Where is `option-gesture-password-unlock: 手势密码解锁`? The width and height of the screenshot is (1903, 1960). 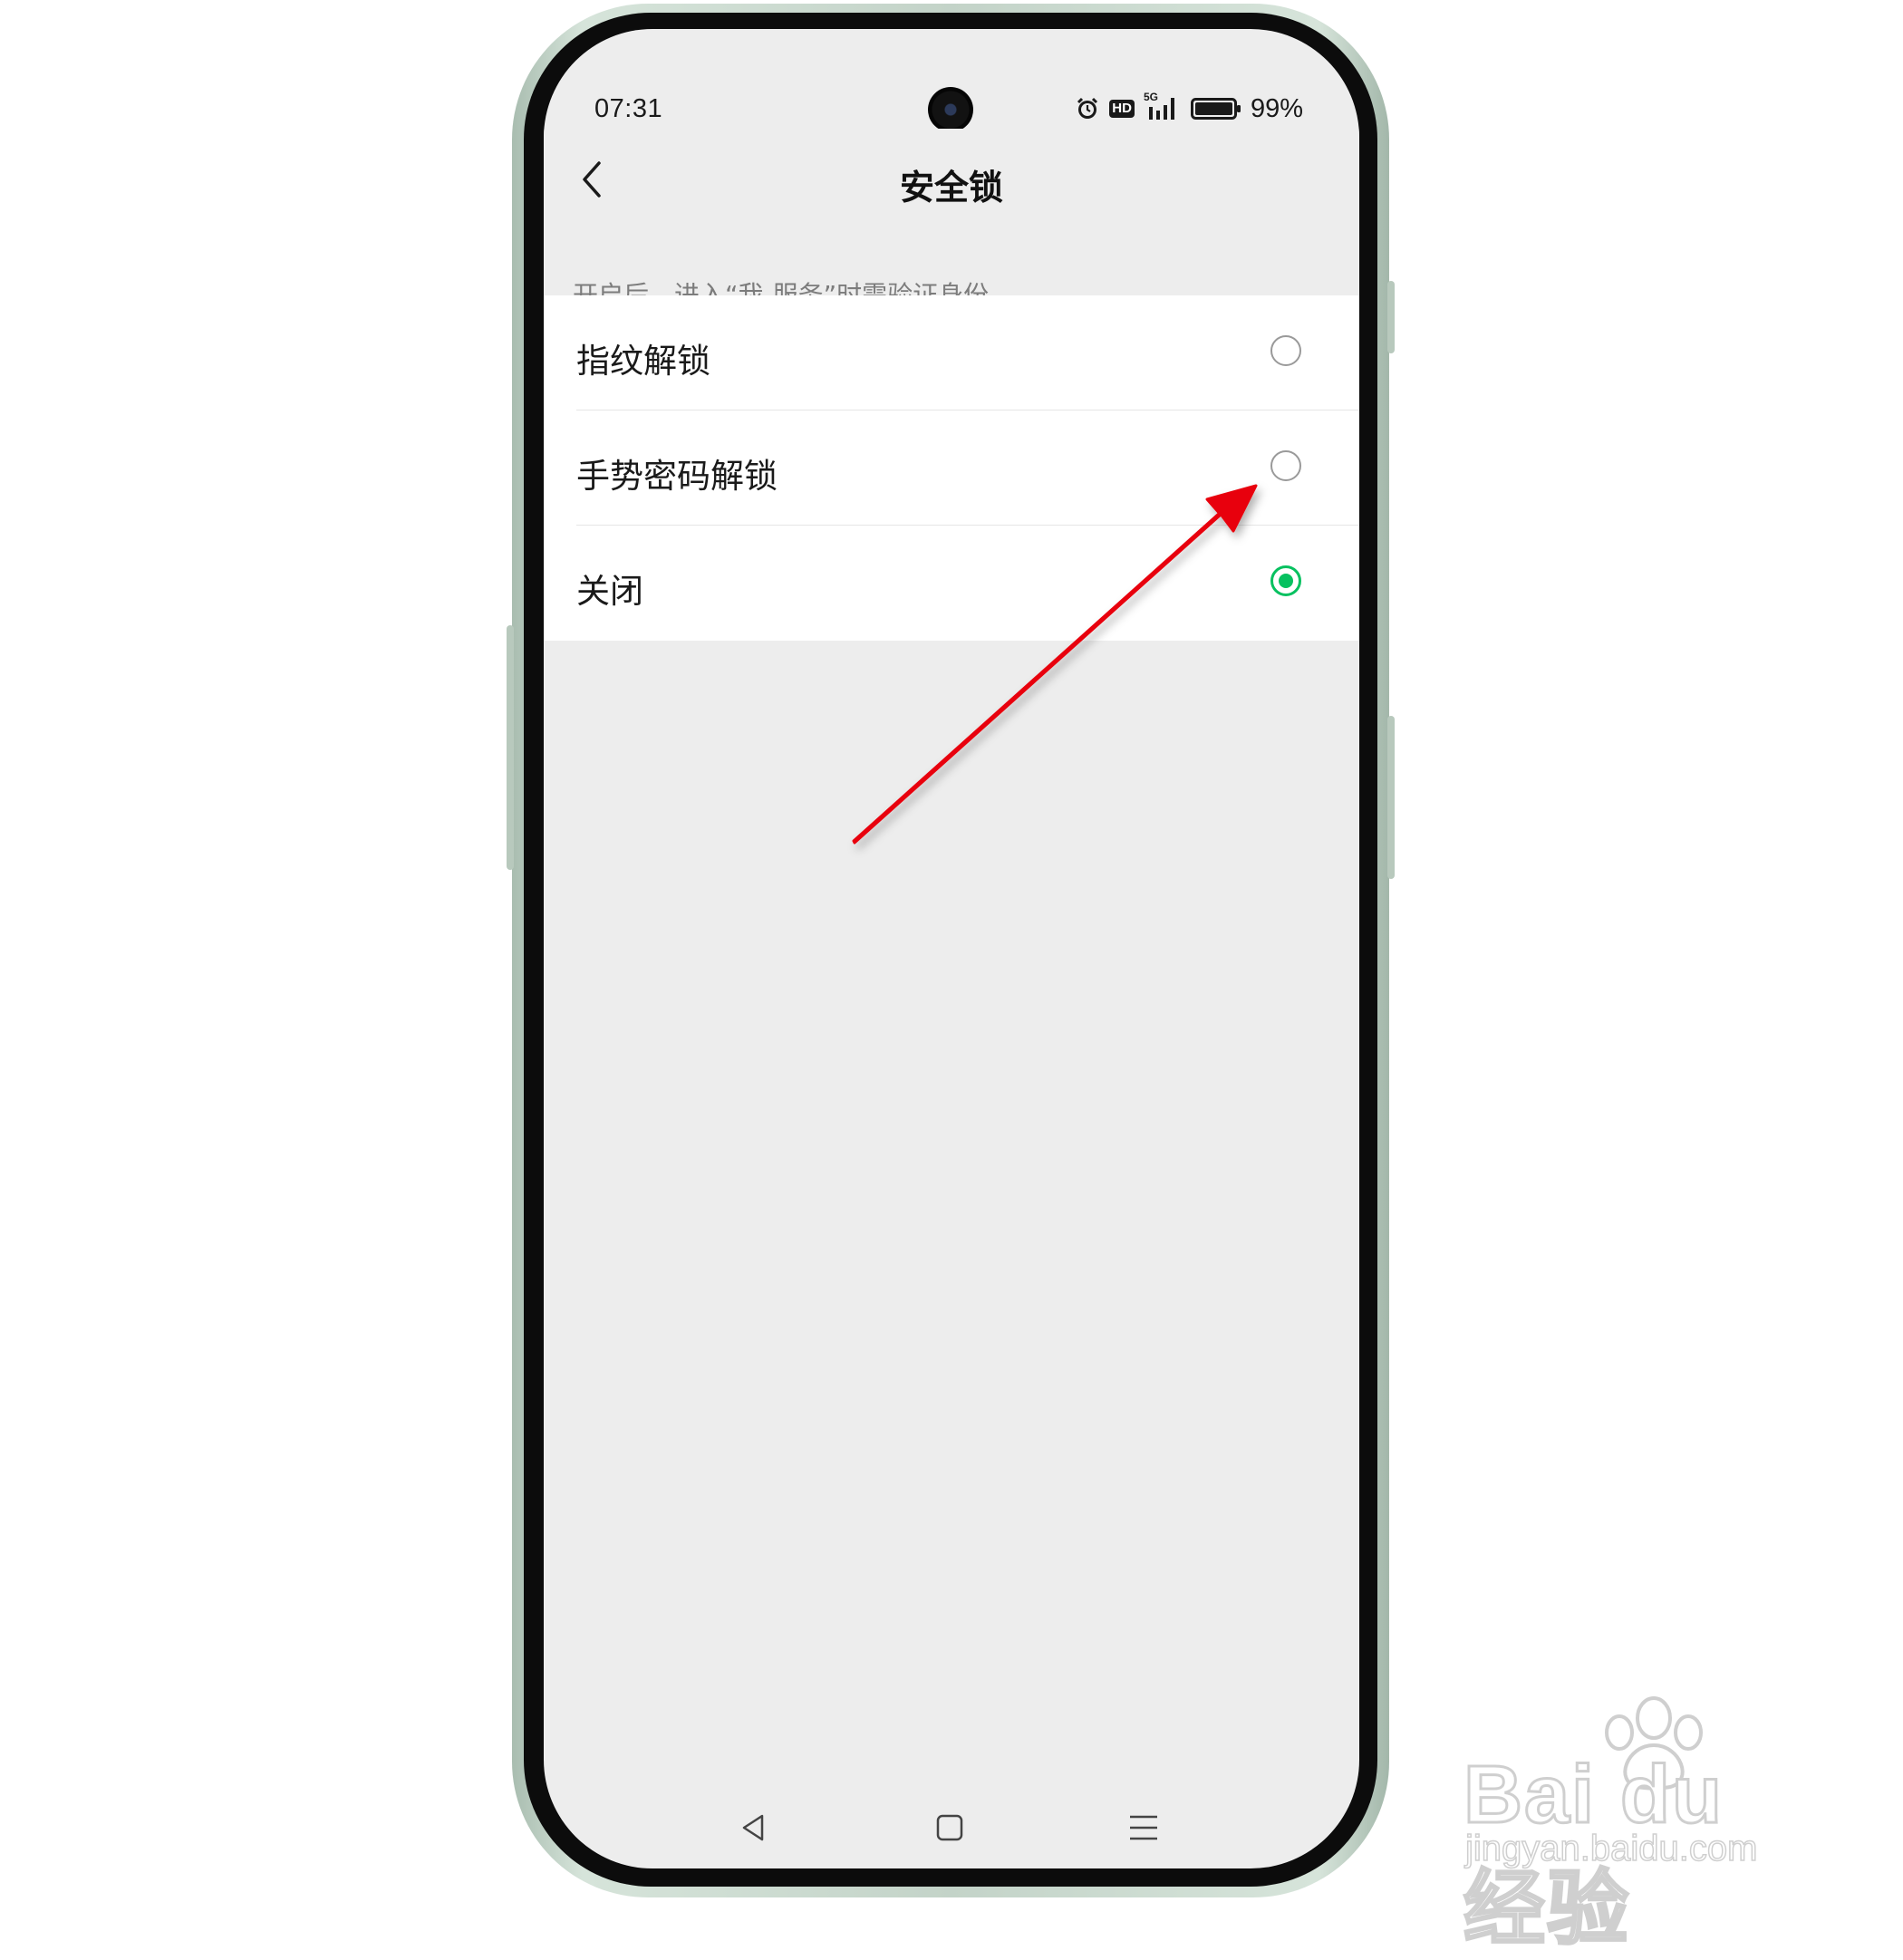 option-gesture-password-unlock: 手势密码解锁 is located at coordinates (951, 468).